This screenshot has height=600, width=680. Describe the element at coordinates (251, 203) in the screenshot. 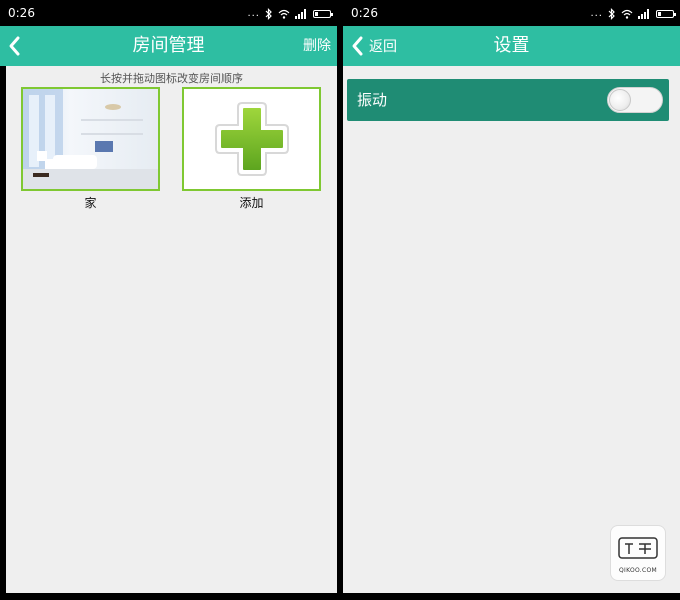

I see `add-room-label: 添加` at that location.